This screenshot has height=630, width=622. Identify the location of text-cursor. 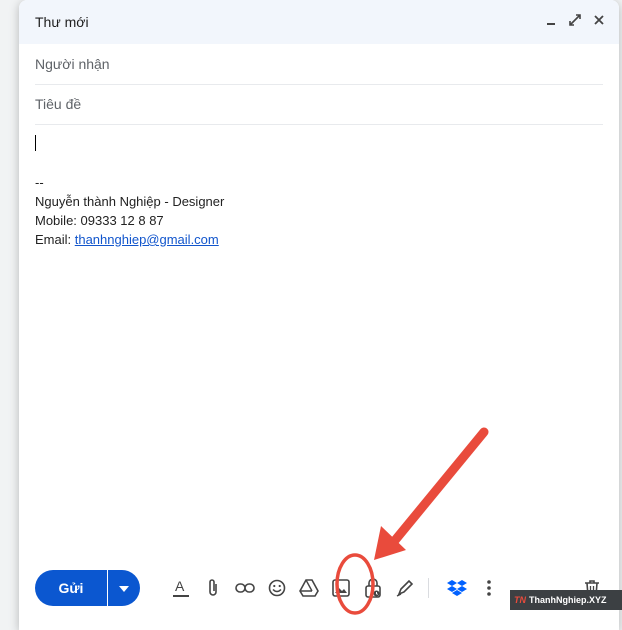
(35, 143).